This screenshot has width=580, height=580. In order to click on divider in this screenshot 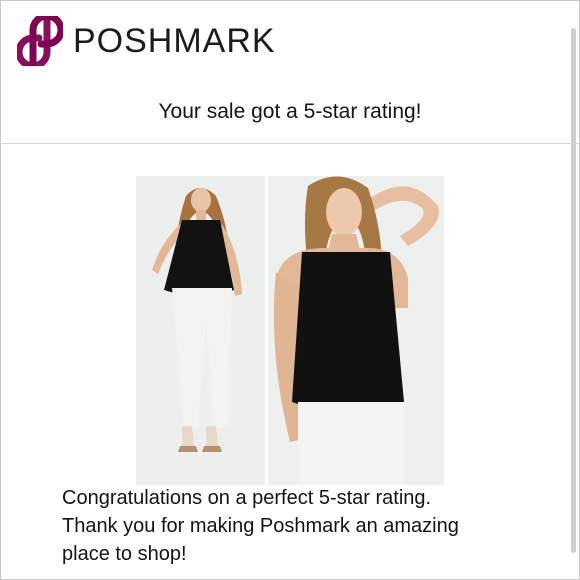, I will do `click(290, 143)`.